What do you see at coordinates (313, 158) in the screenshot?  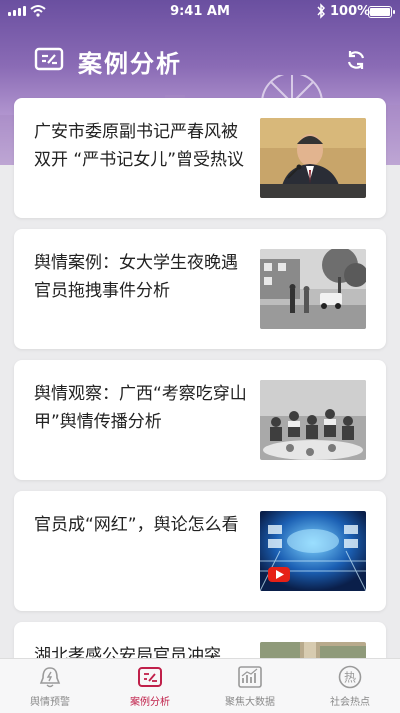 I see `official-speaking-photo` at bounding box center [313, 158].